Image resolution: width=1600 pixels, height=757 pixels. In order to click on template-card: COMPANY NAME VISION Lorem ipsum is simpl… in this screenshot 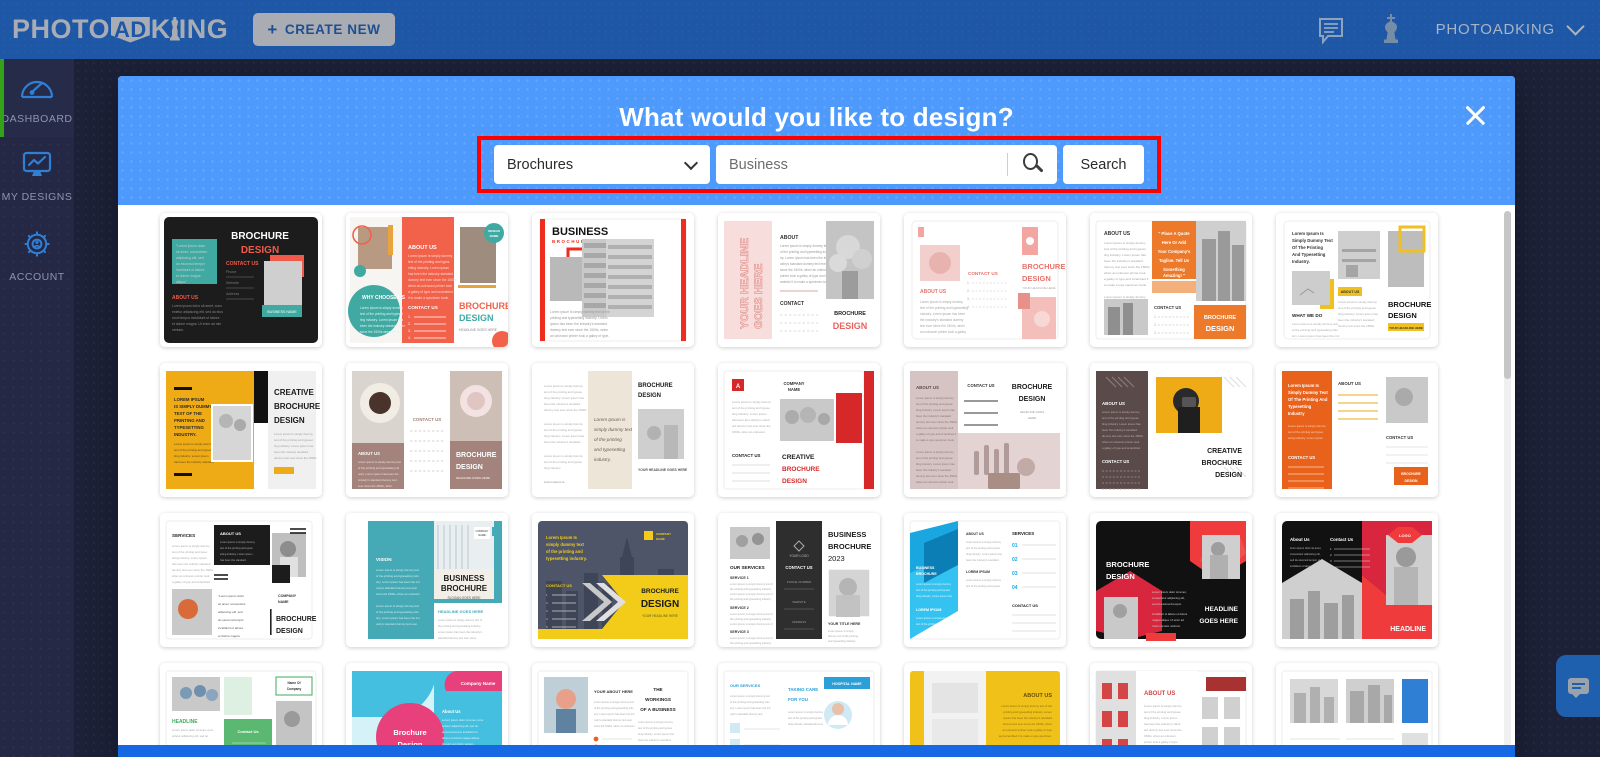, I will do `click(427, 580)`.